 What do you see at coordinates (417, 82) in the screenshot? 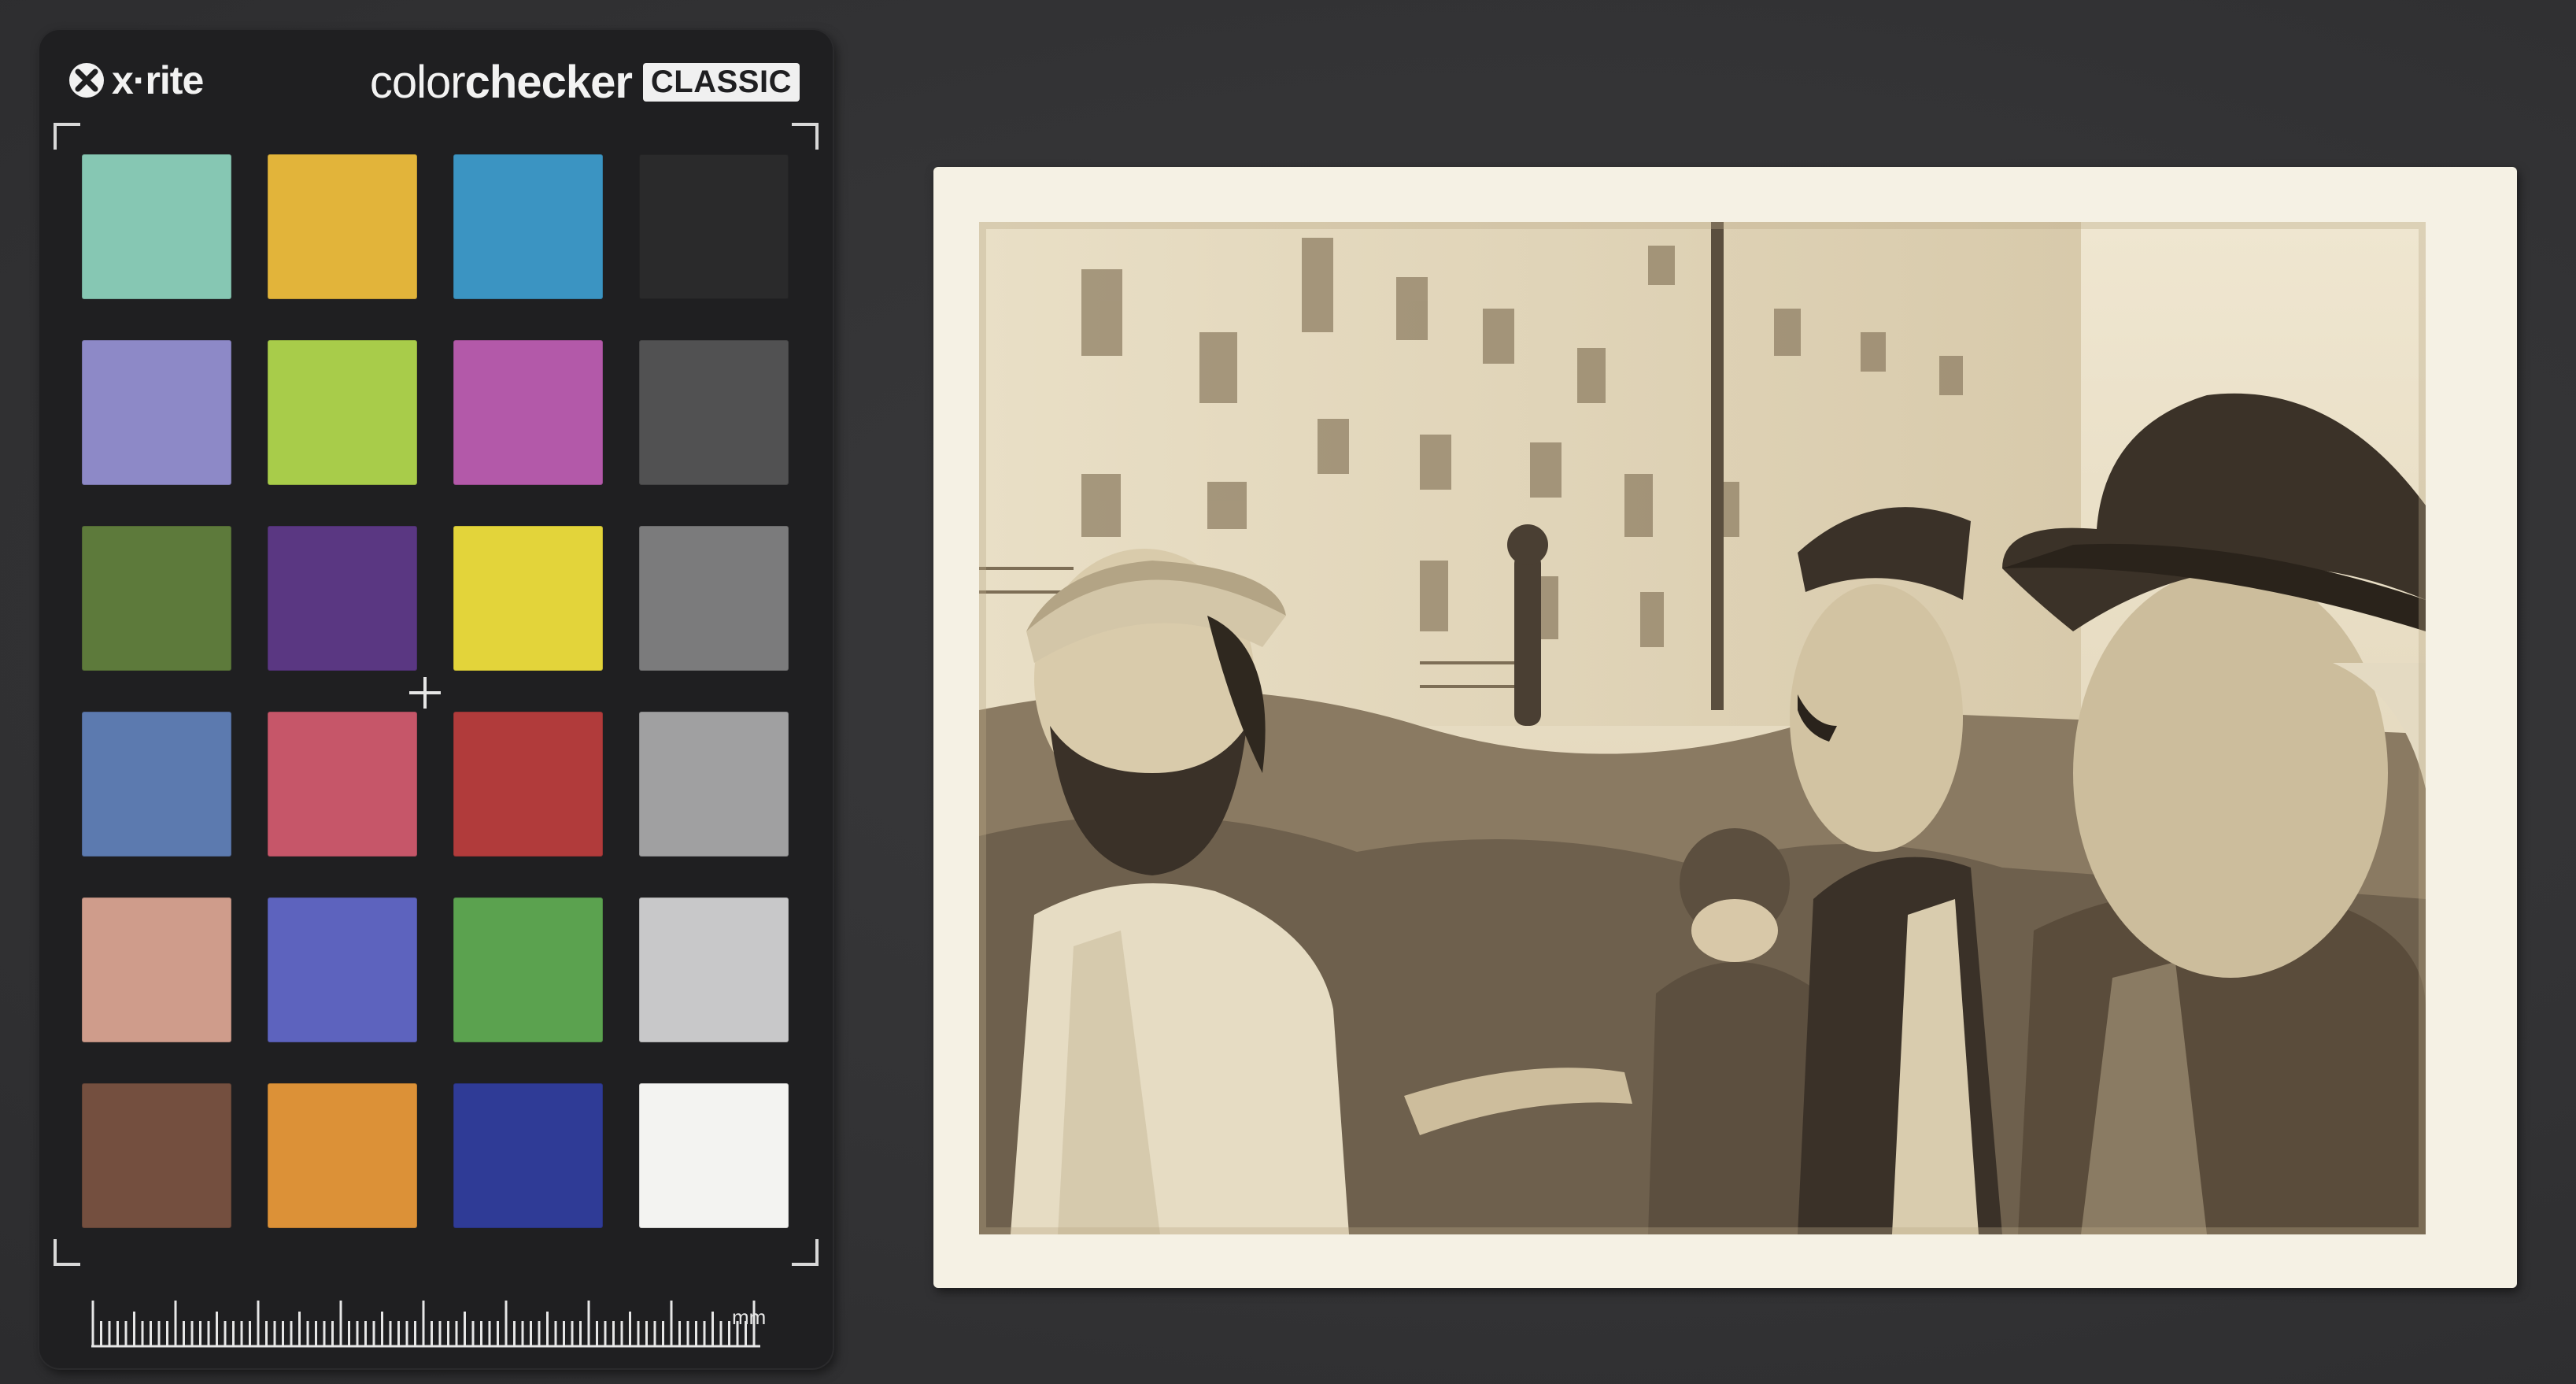
I see `product-name-prefix: color` at bounding box center [417, 82].